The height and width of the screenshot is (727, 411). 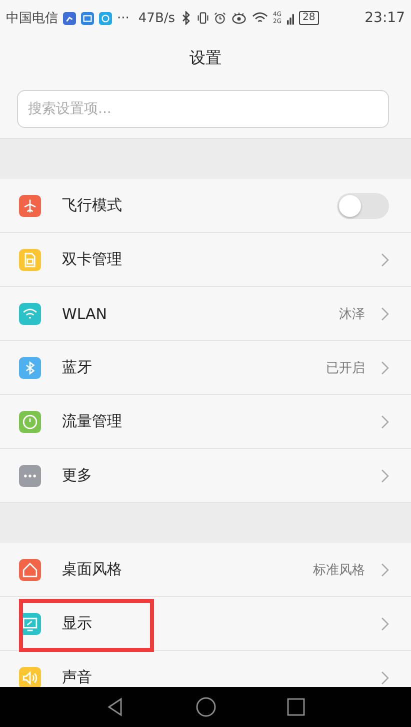 I want to click on setting-row: 双卡管理, so click(x=205, y=260).